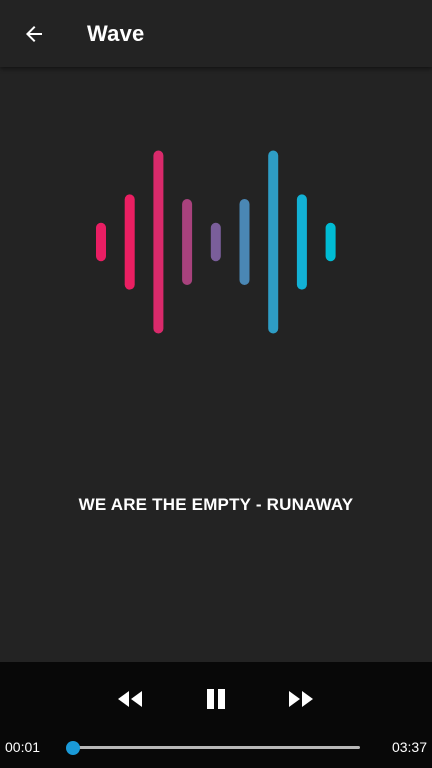 This screenshot has height=768, width=432. What do you see at coordinates (409, 747) in the screenshot?
I see `total-time: 03:37` at bounding box center [409, 747].